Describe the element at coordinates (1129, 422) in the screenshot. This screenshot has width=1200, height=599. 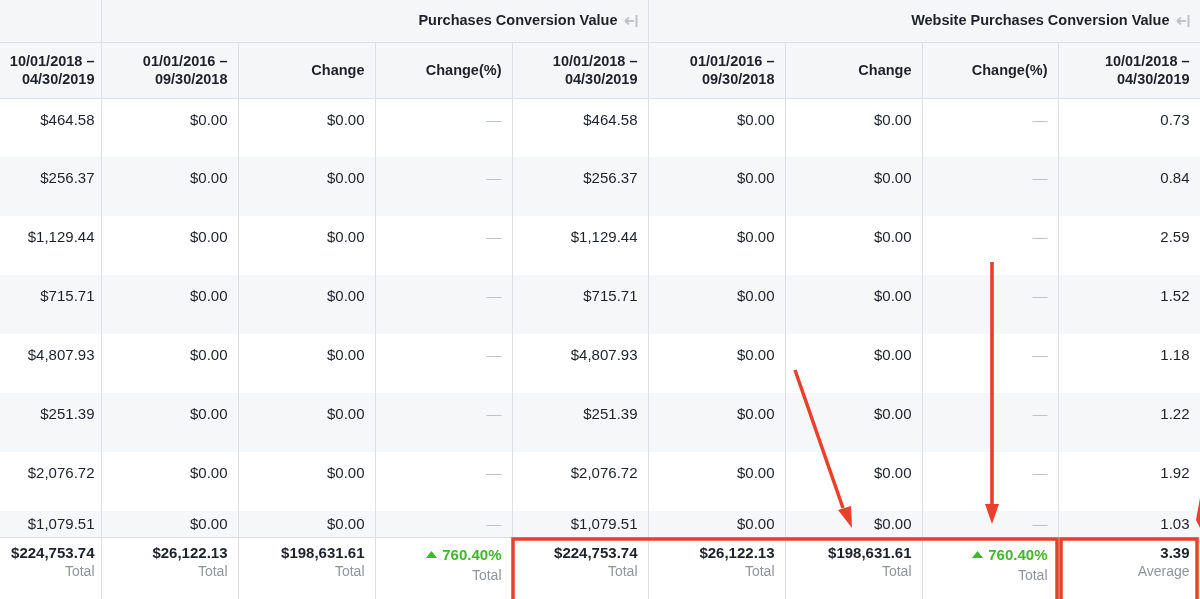
I see `table-cell: 1.22` at that location.